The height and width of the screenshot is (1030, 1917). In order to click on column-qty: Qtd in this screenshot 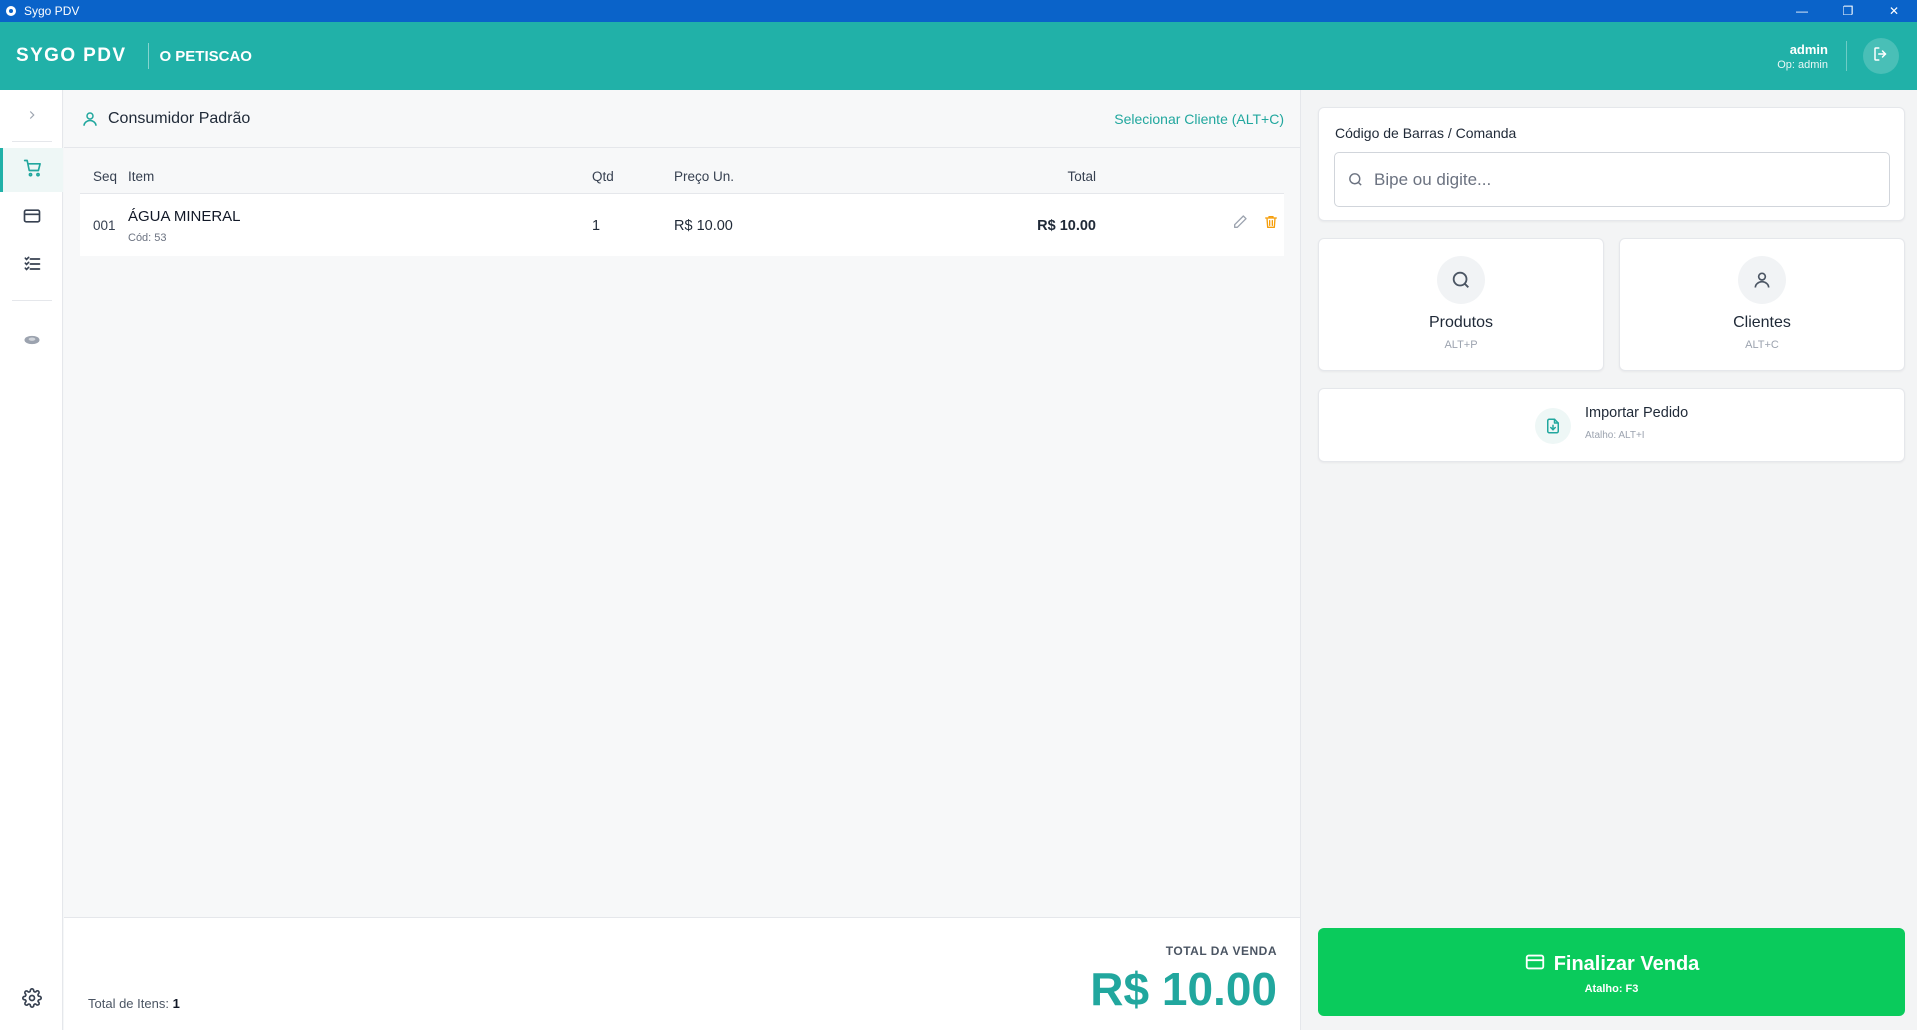, I will do `click(603, 176)`.